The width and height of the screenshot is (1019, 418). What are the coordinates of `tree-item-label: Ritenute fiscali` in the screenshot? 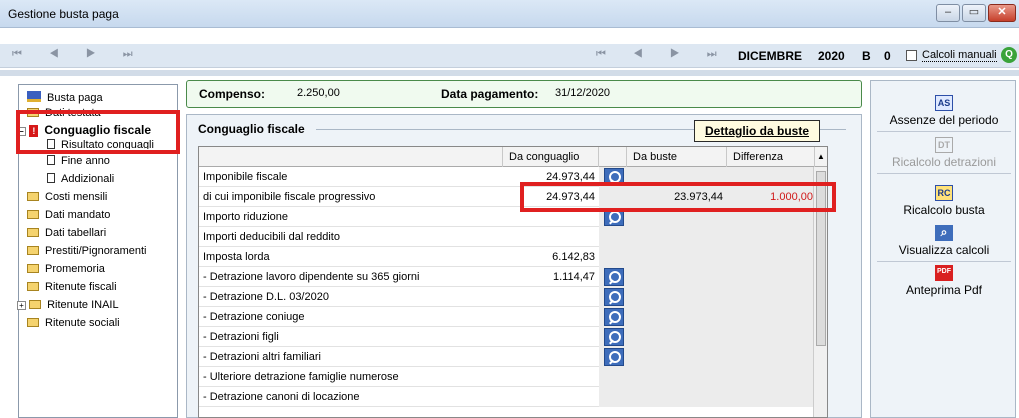 It's located at (81, 287).